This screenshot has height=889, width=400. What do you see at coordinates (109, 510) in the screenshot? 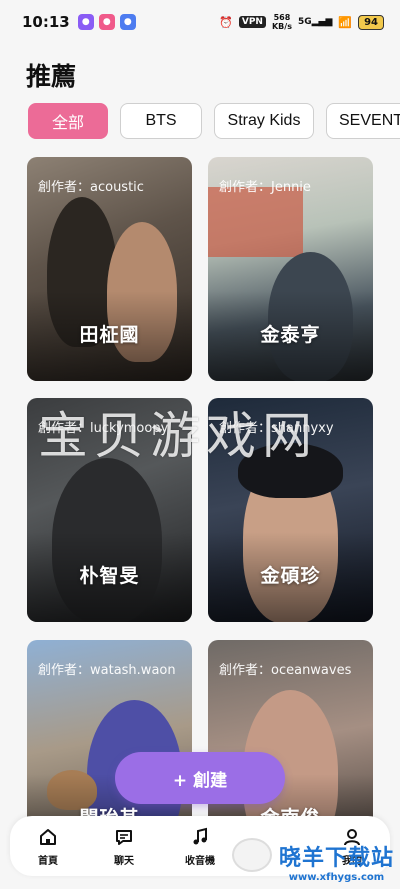
I see `character-card: 創作者：luckymoopy 朴智旻` at bounding box center [109, 510].